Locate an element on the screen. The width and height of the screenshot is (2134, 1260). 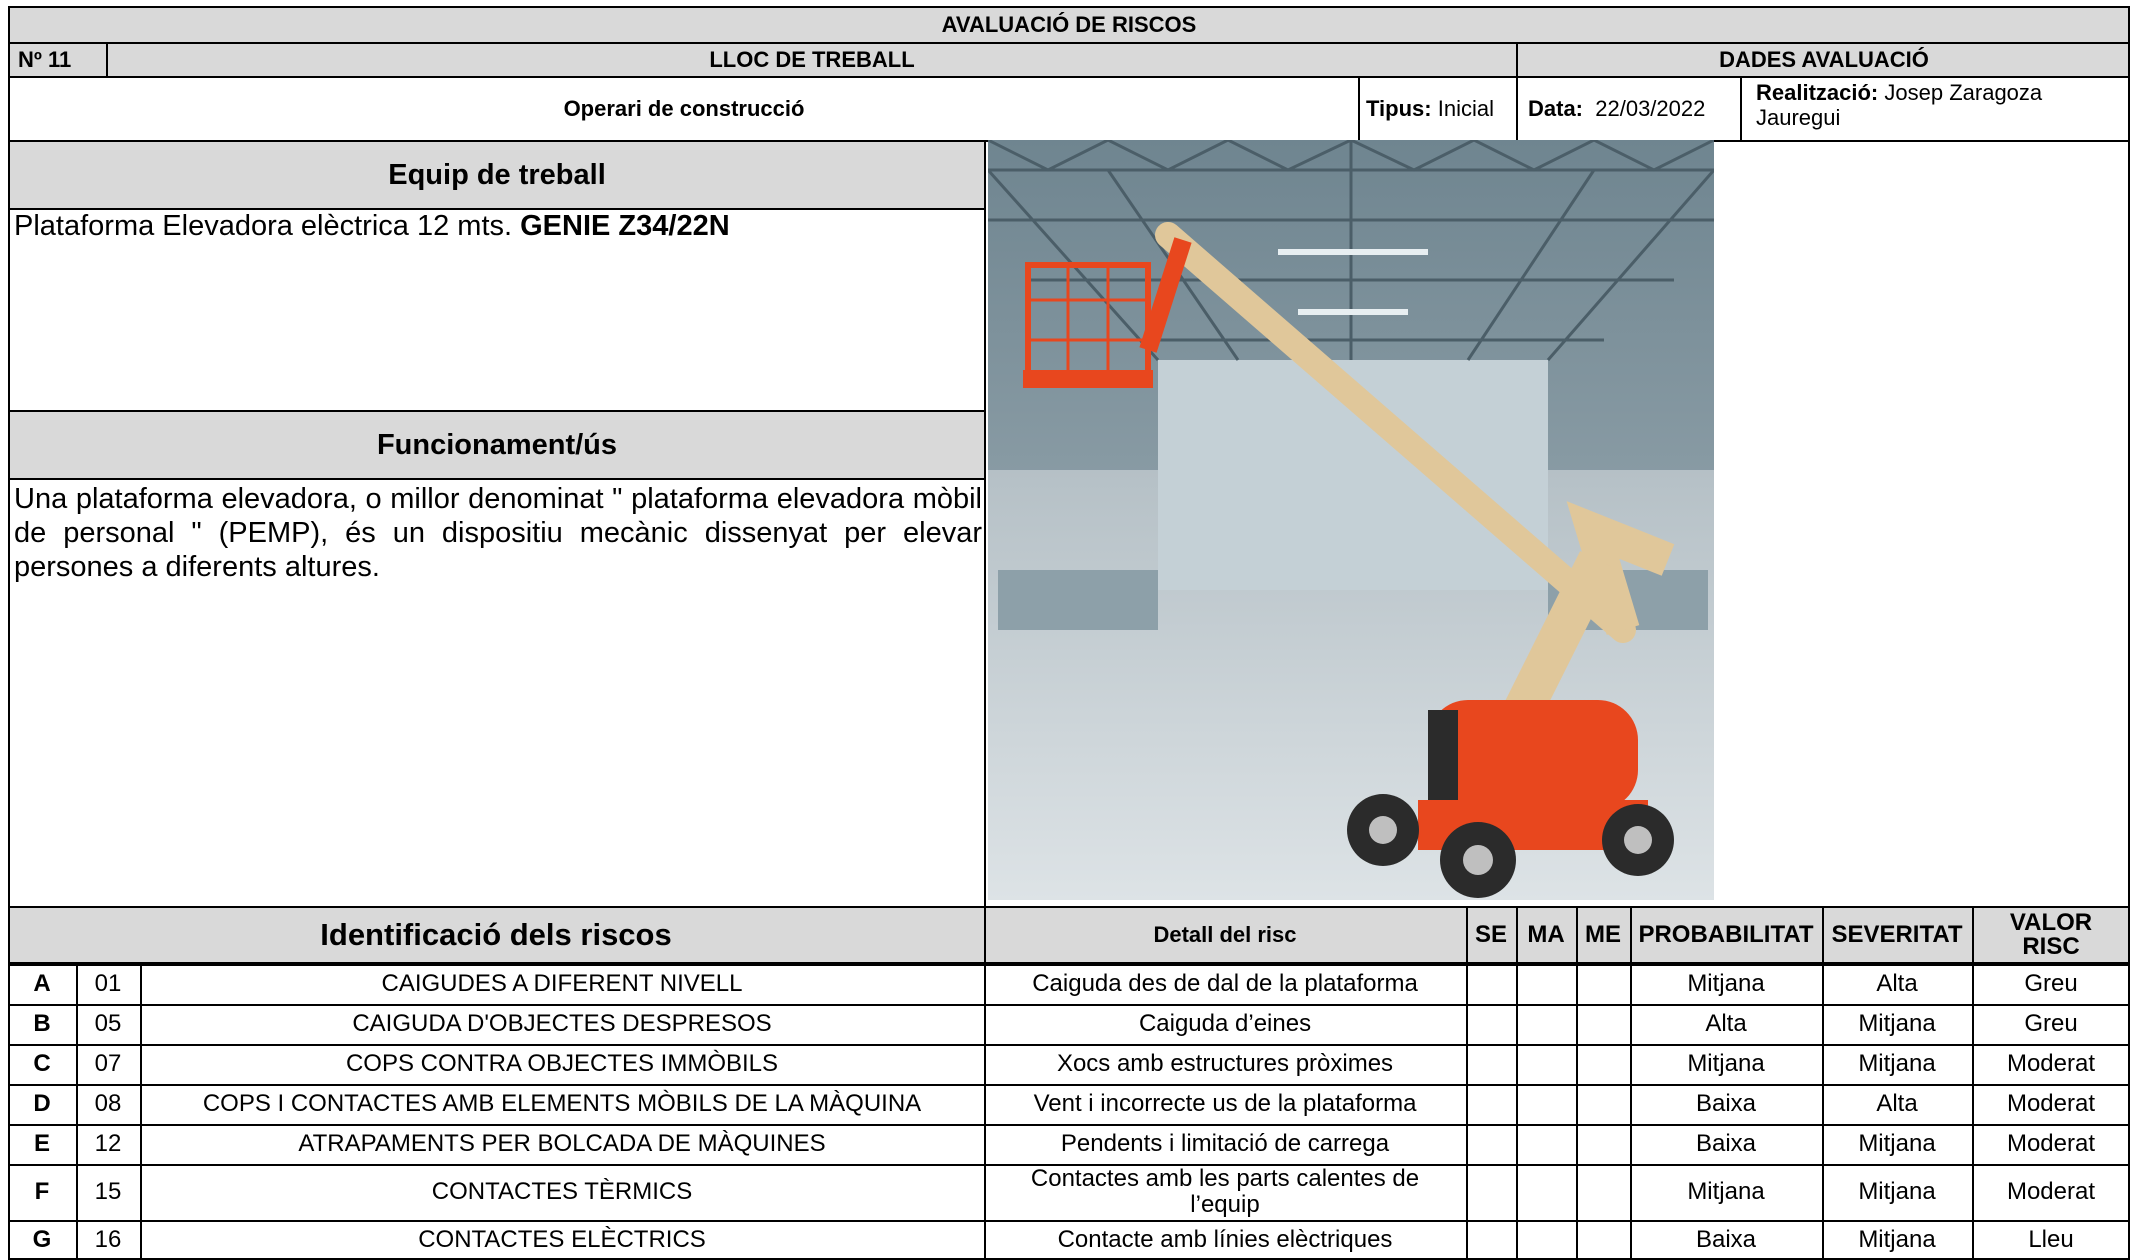
author-field: Realització: Josep Zaragoza Jauregui is located at coordinates (1941, 109).